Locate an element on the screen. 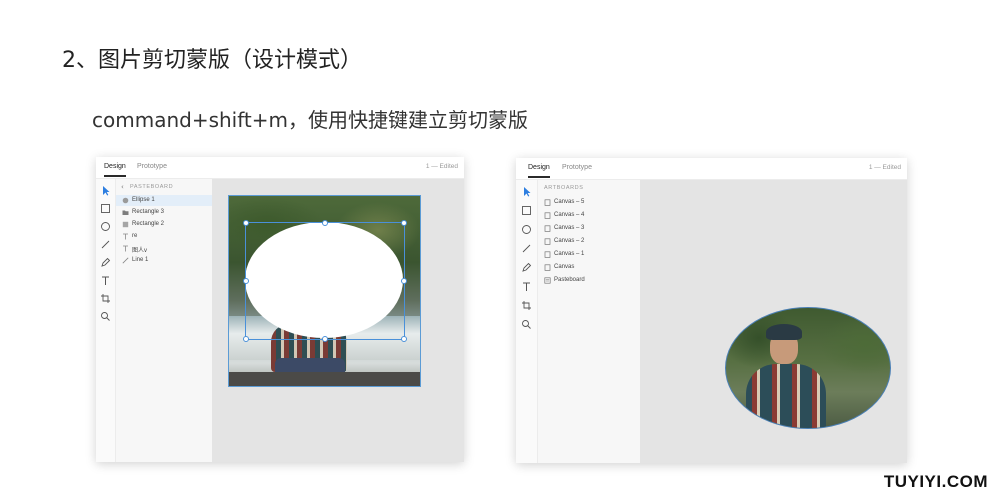 The width and height of the screenshot is (1000, 502). back-chevron-icon: ‹ is located at coordinates (122, 187).